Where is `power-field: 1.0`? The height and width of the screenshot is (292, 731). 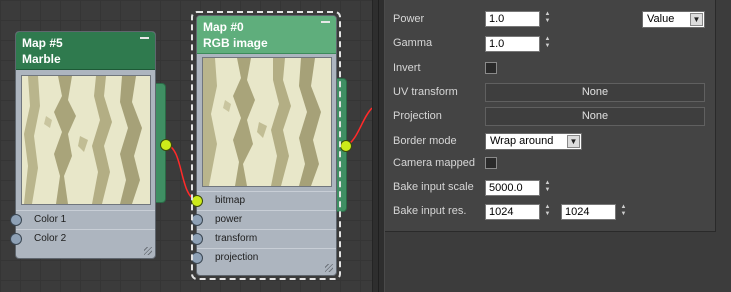
power-field: 1.0 is located at coordinates (512, 19).